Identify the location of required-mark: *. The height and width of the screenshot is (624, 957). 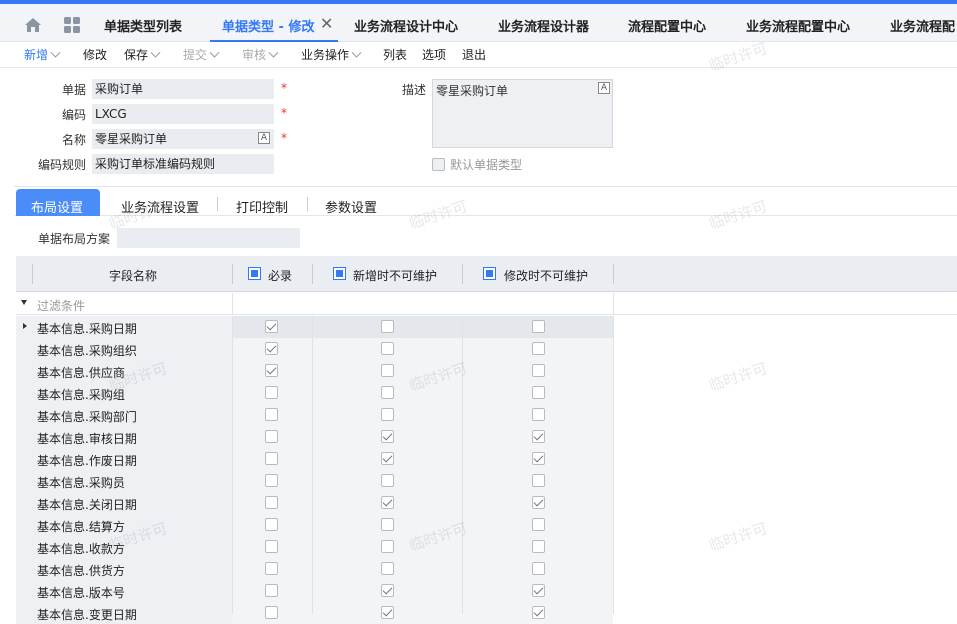
(284, 113).